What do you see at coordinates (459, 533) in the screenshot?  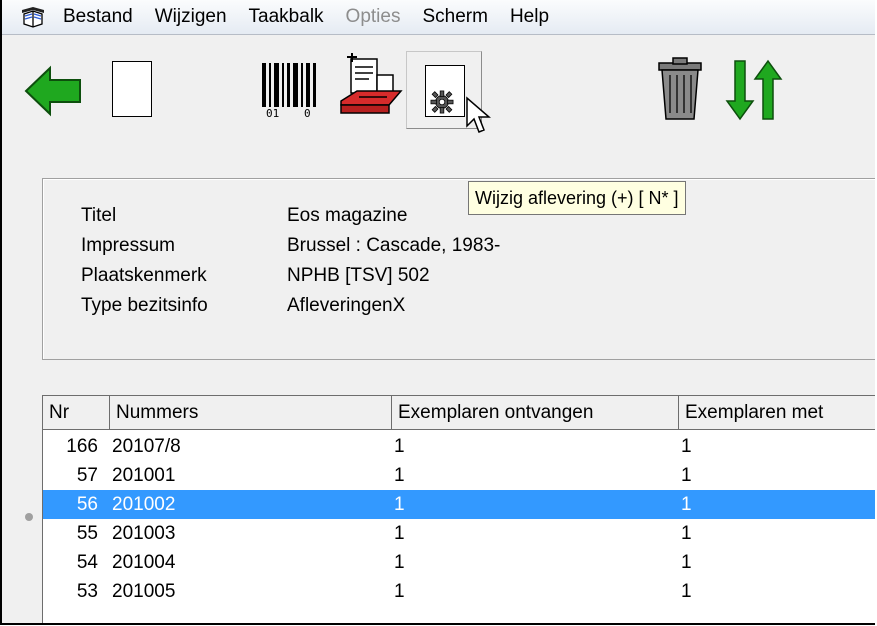 I see `table-row: 55 201003 1 1` at bounding box center [459, 533].